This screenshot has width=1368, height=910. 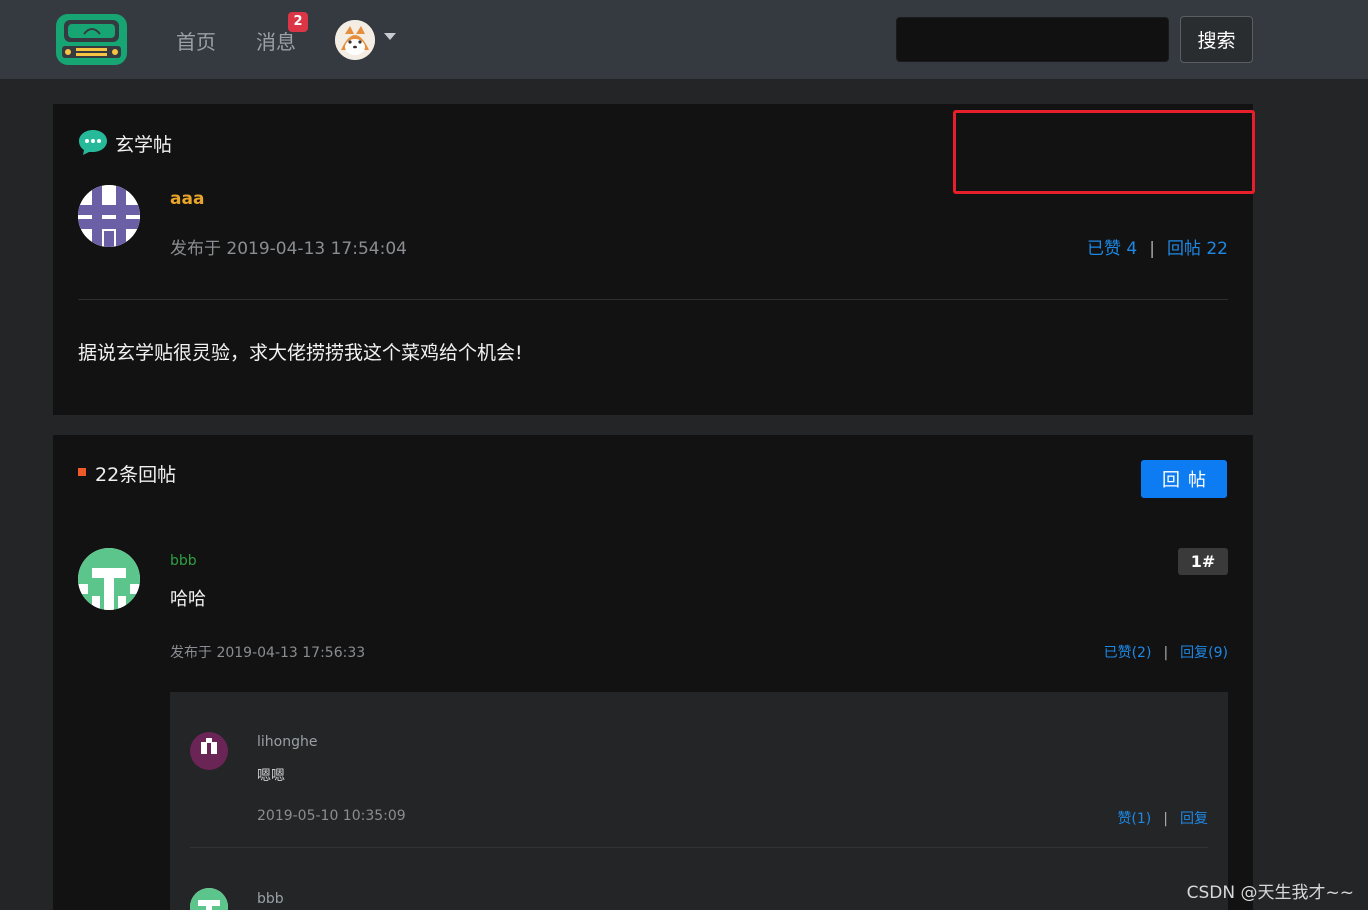 What do you see at coordinates (187, 199) in the screenshot?
I see `post-author-name: aaa` at bounding box center [187, 199].